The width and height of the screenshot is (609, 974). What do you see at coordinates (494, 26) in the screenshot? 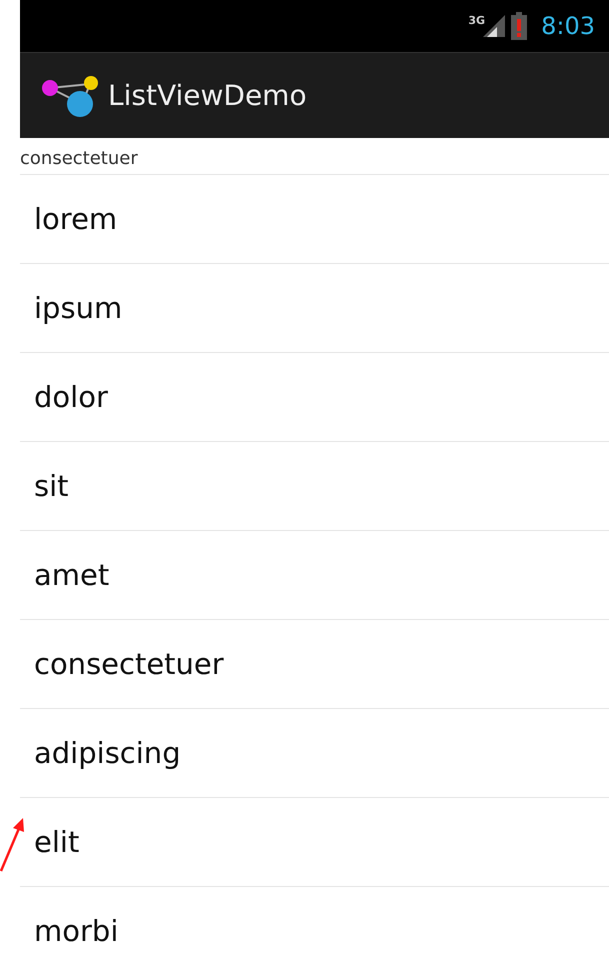
I see `signal-icon` at bounding box center [494, 26].